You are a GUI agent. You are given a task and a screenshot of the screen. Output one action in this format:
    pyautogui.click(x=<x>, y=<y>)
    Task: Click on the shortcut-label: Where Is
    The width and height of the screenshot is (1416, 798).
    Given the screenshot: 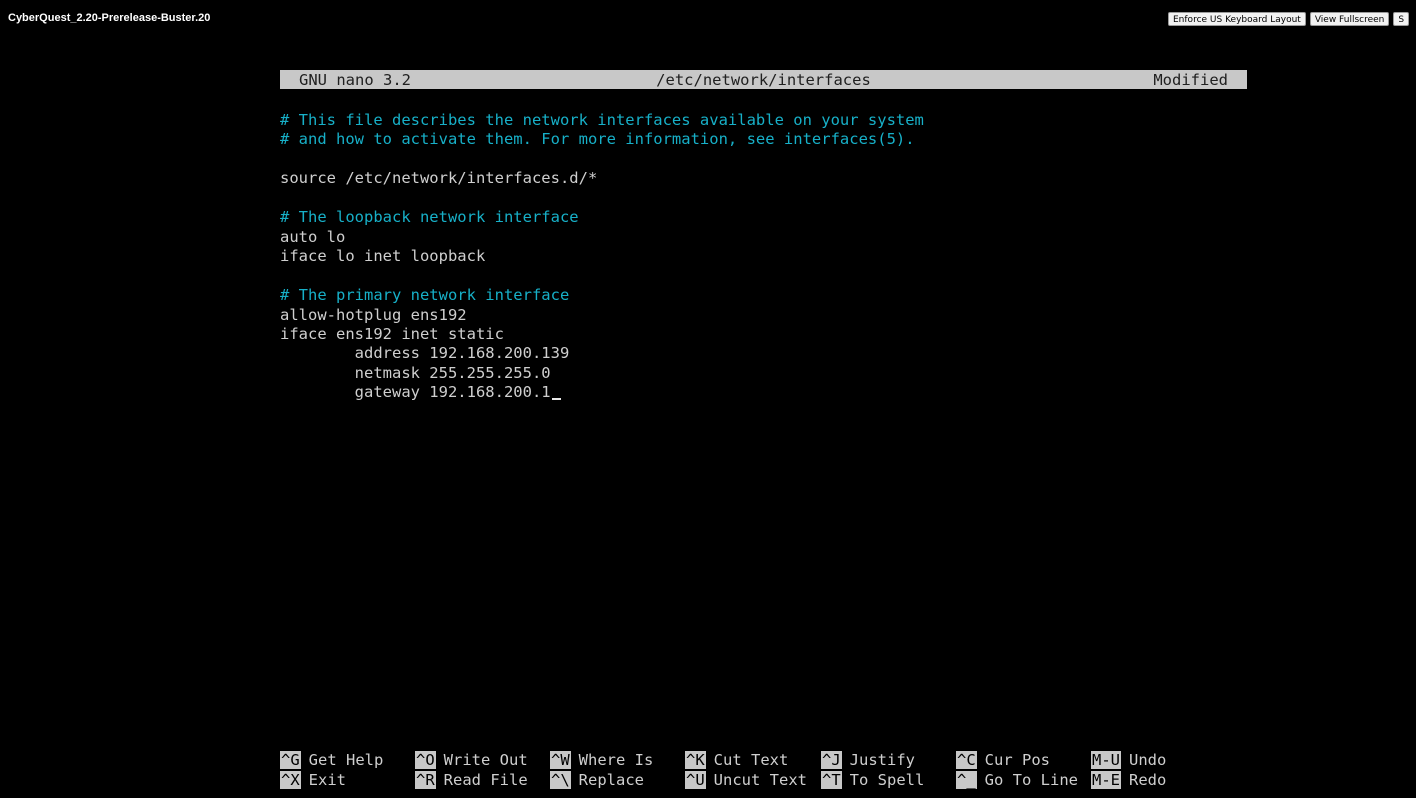 What is the action you would take?
    pyautogui.click(x=616, y=760)
    